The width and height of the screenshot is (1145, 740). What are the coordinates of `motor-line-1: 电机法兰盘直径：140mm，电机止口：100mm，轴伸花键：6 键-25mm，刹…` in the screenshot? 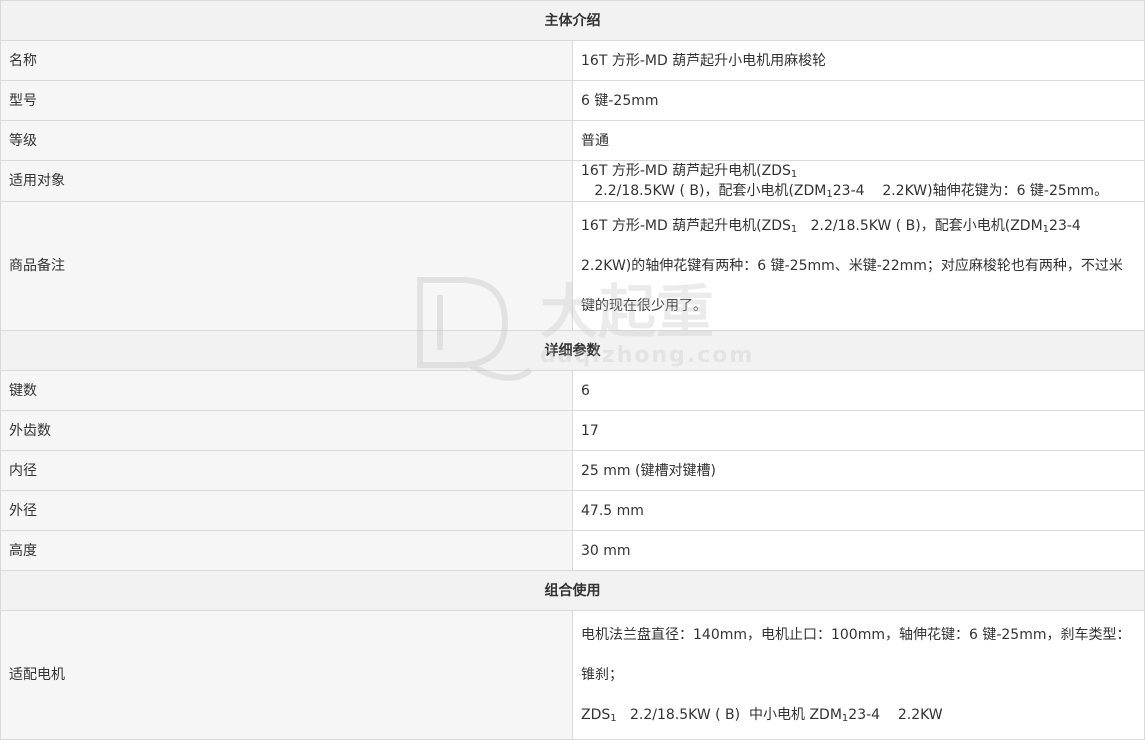 It's located at (856, 655).